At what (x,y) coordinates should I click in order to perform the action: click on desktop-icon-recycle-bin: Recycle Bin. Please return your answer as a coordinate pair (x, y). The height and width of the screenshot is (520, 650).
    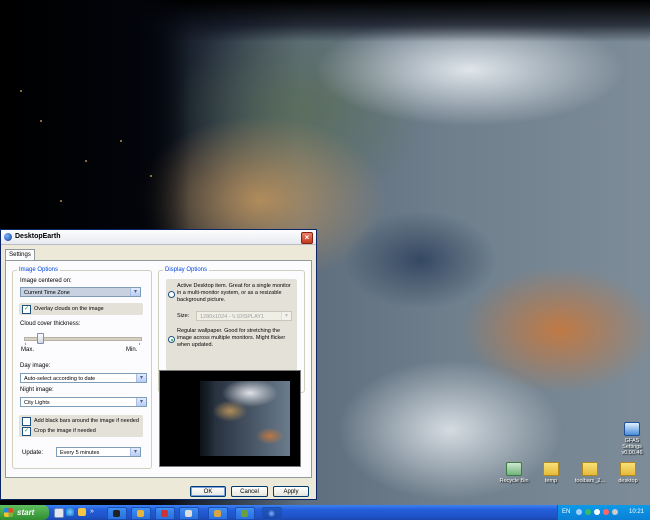
    Looking at the image, I should click on (514, 473).